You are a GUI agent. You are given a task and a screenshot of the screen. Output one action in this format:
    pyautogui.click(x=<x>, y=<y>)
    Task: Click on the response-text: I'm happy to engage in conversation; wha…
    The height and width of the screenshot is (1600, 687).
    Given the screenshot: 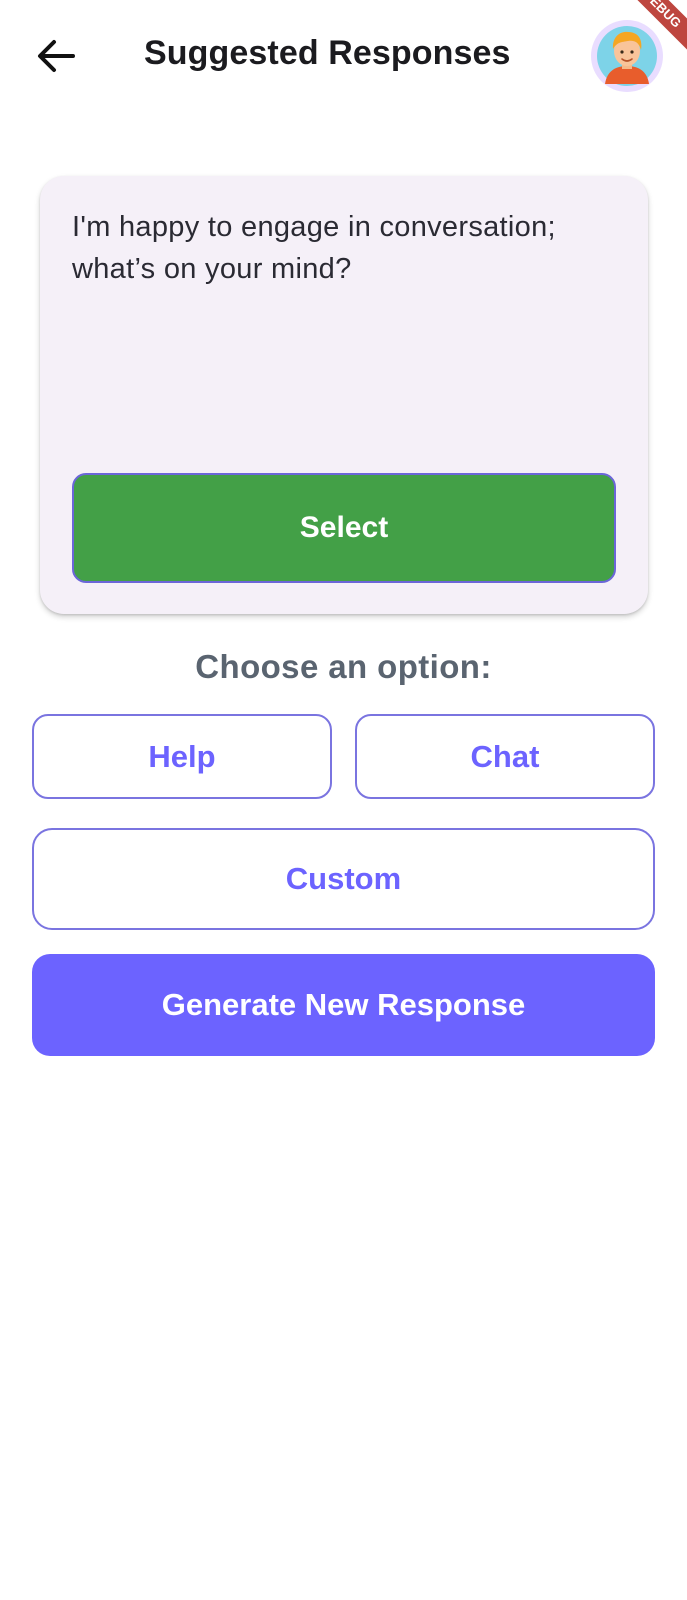 What is the action you would take?
    pyautogui.click(x=314, y=248)
    